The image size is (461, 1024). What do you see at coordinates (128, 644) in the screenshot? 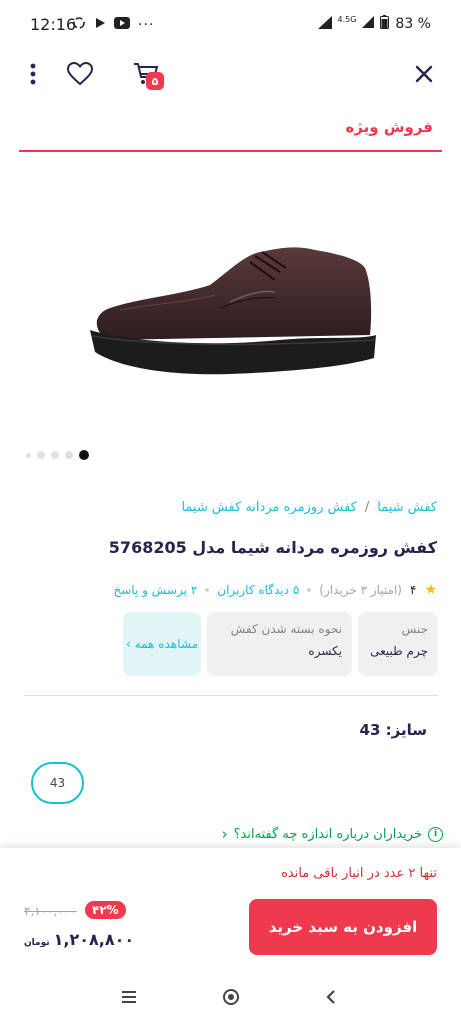
I see `chevron-left-icon: ›` at bounding box center [128, 644].